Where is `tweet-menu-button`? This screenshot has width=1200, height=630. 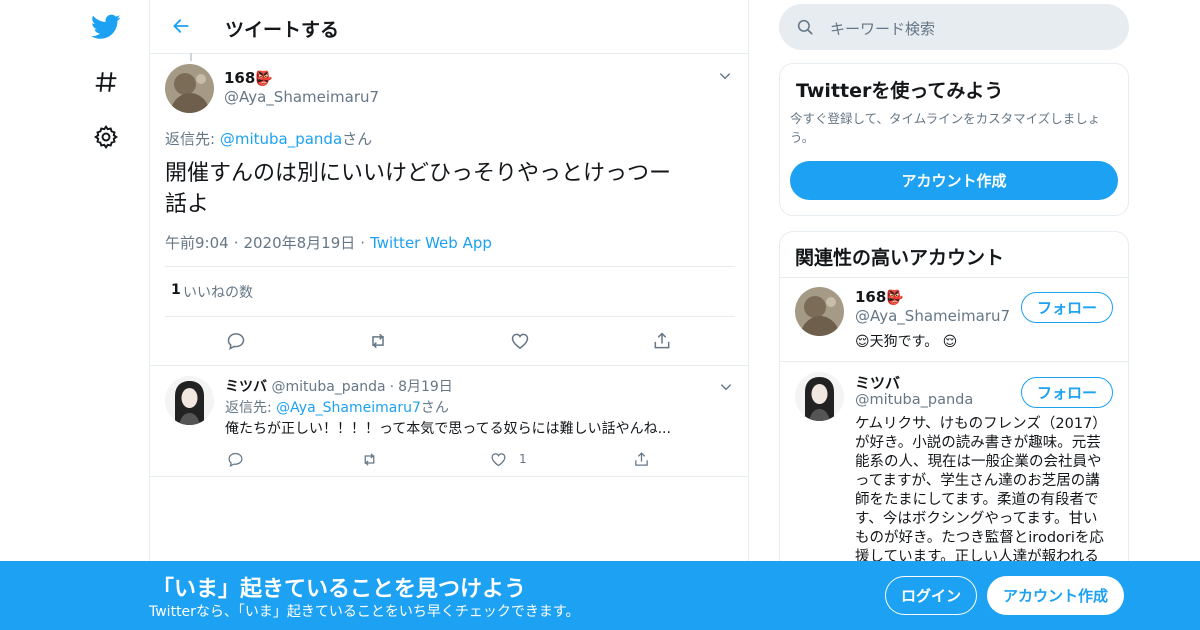 tweet-menu-button is located at coordinates (725, 77).